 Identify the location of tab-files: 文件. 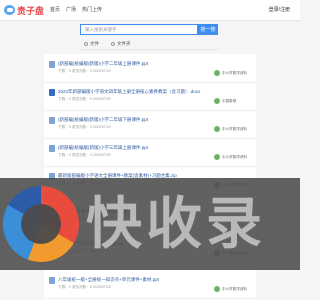
(91, 44).